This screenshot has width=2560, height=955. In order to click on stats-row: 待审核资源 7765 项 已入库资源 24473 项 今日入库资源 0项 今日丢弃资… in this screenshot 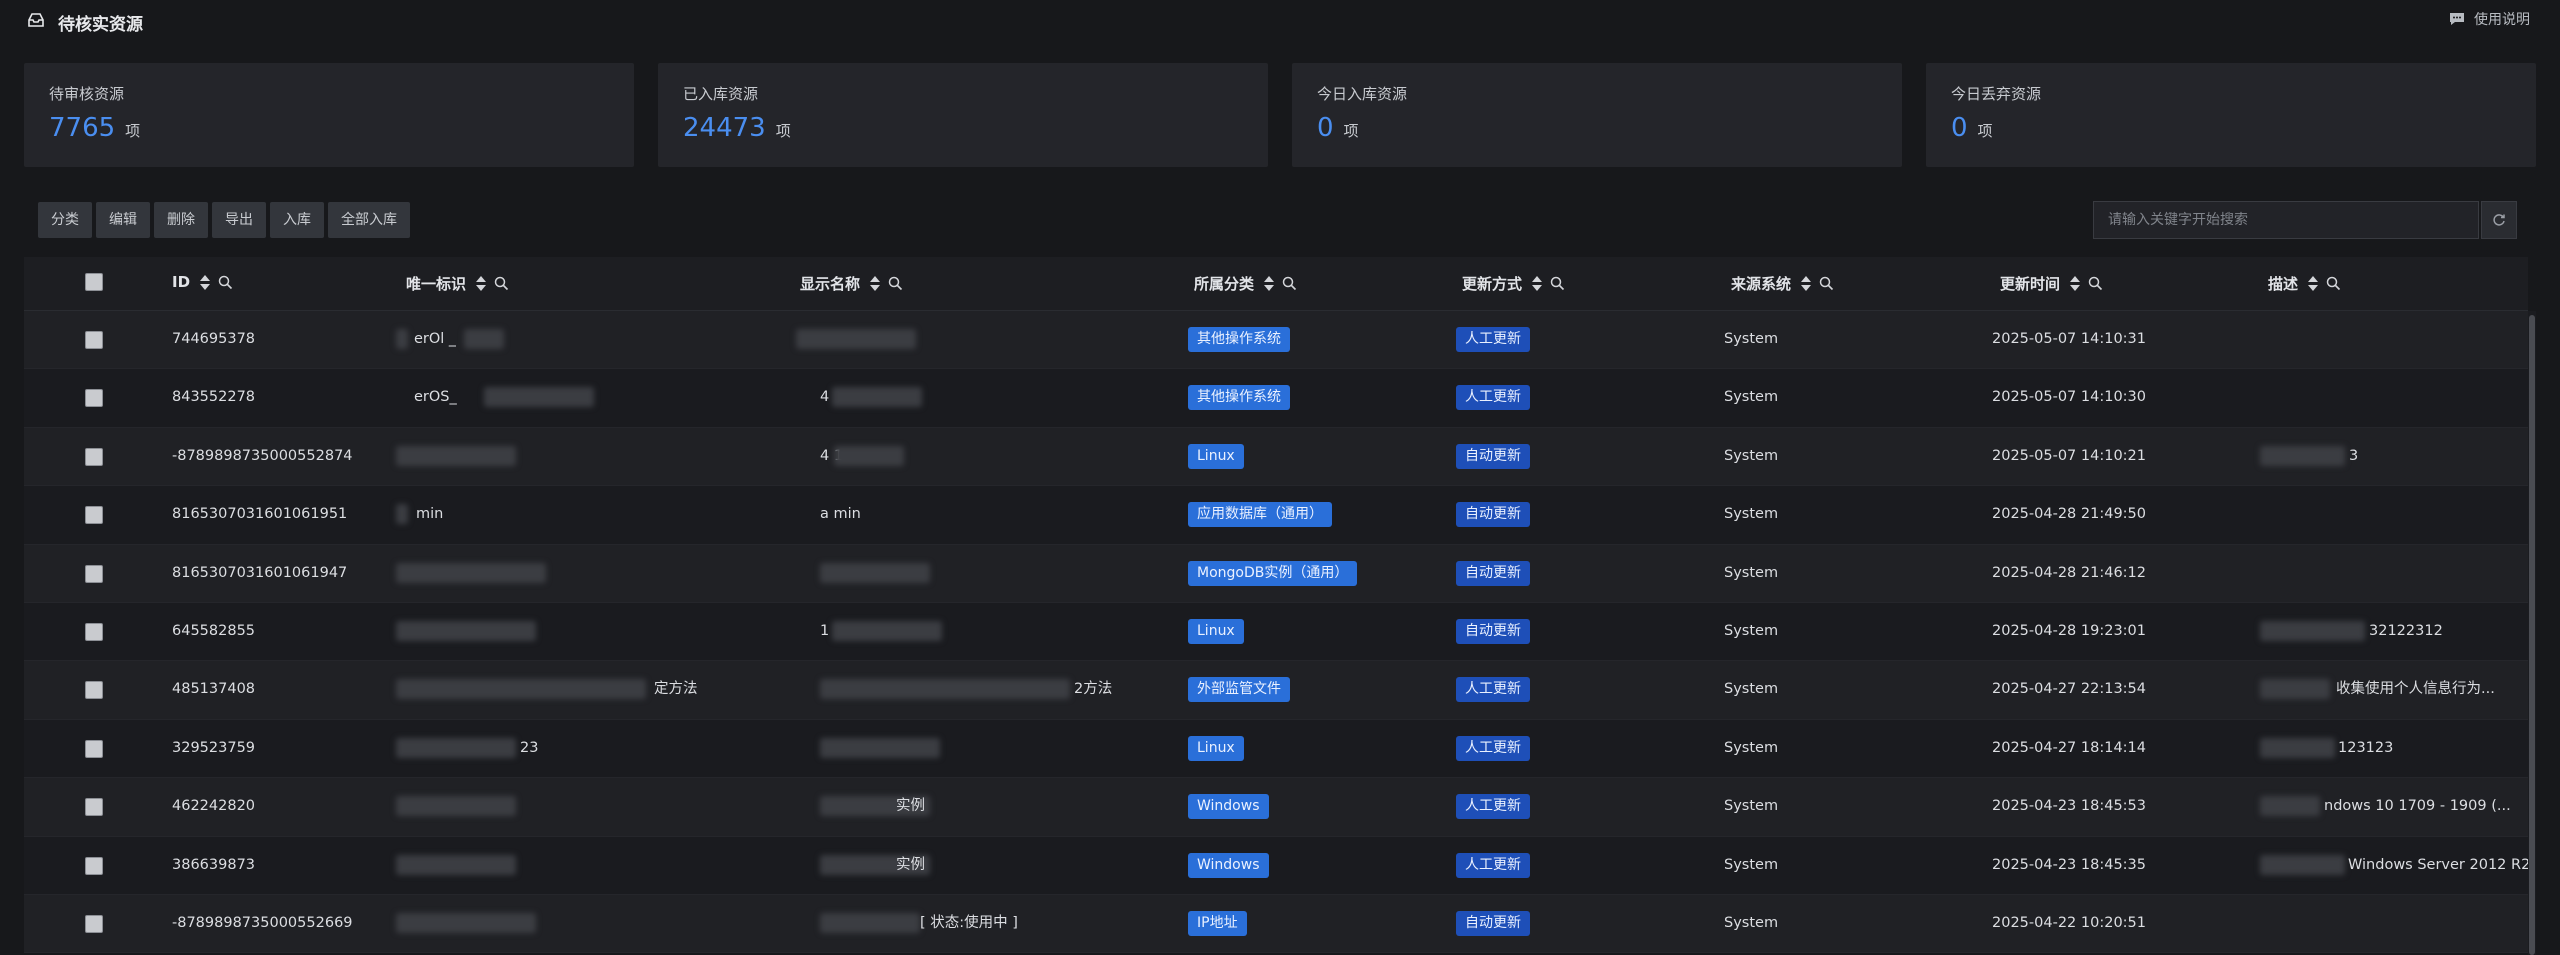, I will do `click(1280, 115)`.